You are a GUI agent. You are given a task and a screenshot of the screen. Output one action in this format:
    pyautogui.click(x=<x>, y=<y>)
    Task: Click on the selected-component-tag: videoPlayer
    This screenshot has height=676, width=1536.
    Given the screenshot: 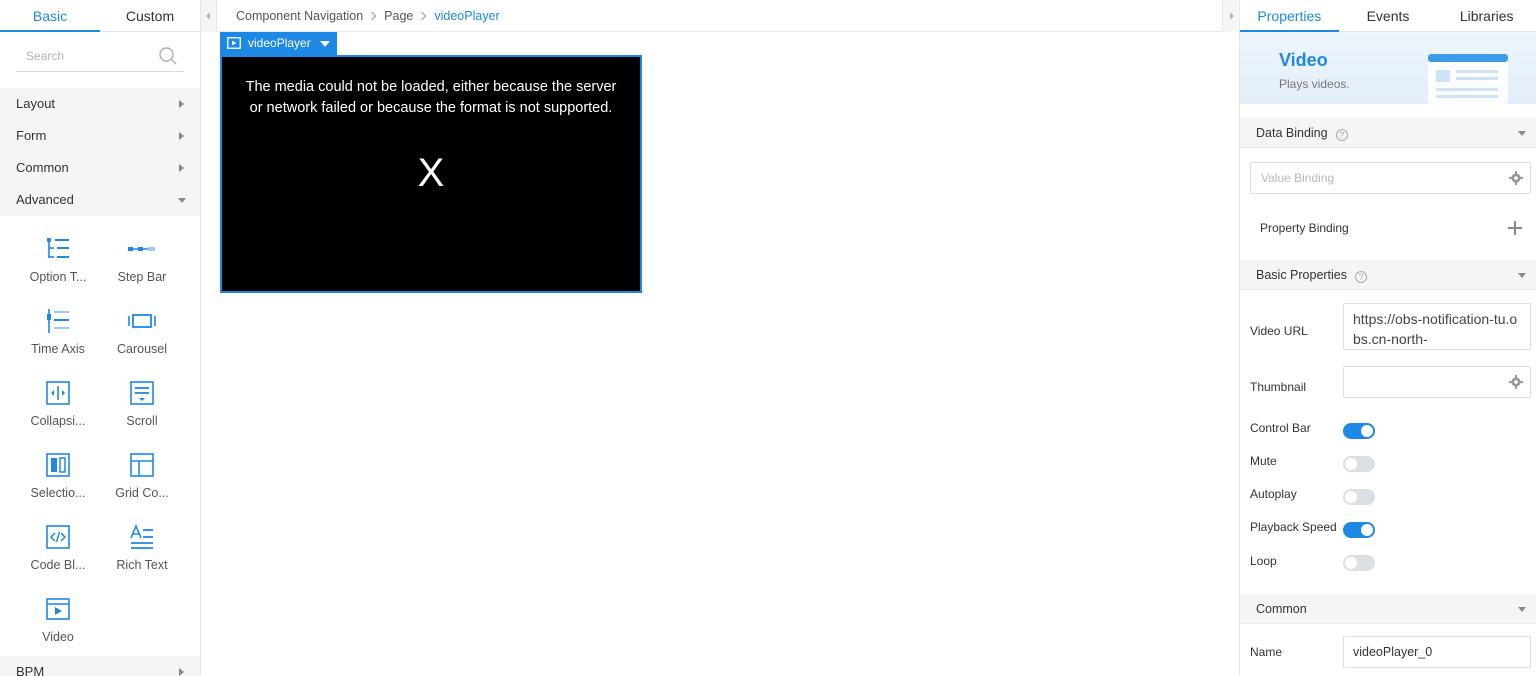 What is the action you would take?
    pyautogui.click(x=278, y=43)
    